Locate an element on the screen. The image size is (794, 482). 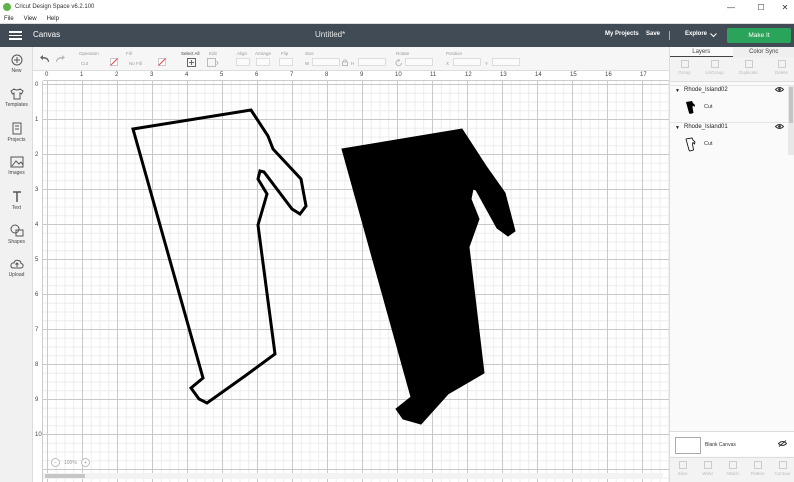
shirt-icon is located at coordinates (16, 94).